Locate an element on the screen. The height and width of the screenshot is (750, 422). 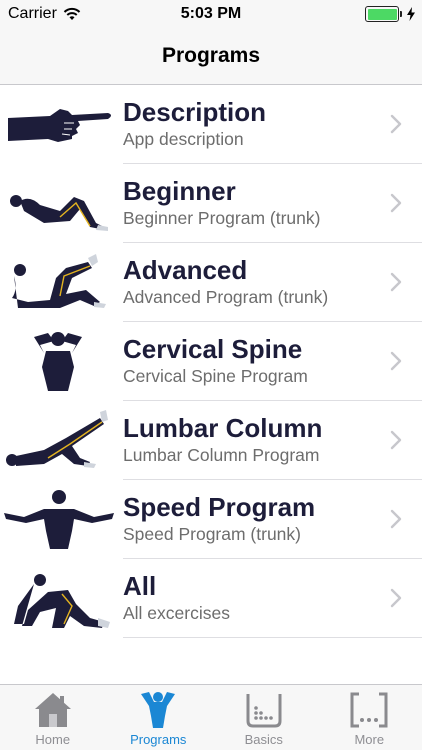
program-subtitle: Advanced Program (trunk) is located at coordinates (226, 297).